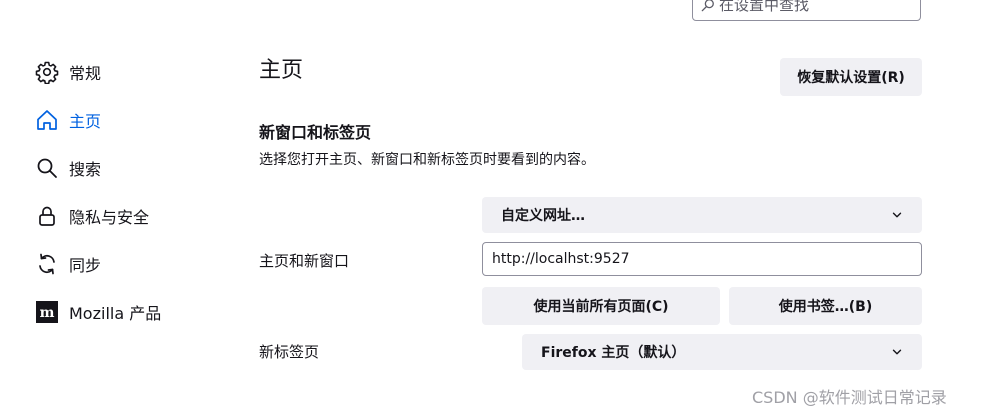 Image resolution: width=1000 pixels, height=414 pixels. What do you see at coordinates (134, 72) in the screenshot?
I see `sidebar-item-general: 常规` at bounding box center [134, 72].